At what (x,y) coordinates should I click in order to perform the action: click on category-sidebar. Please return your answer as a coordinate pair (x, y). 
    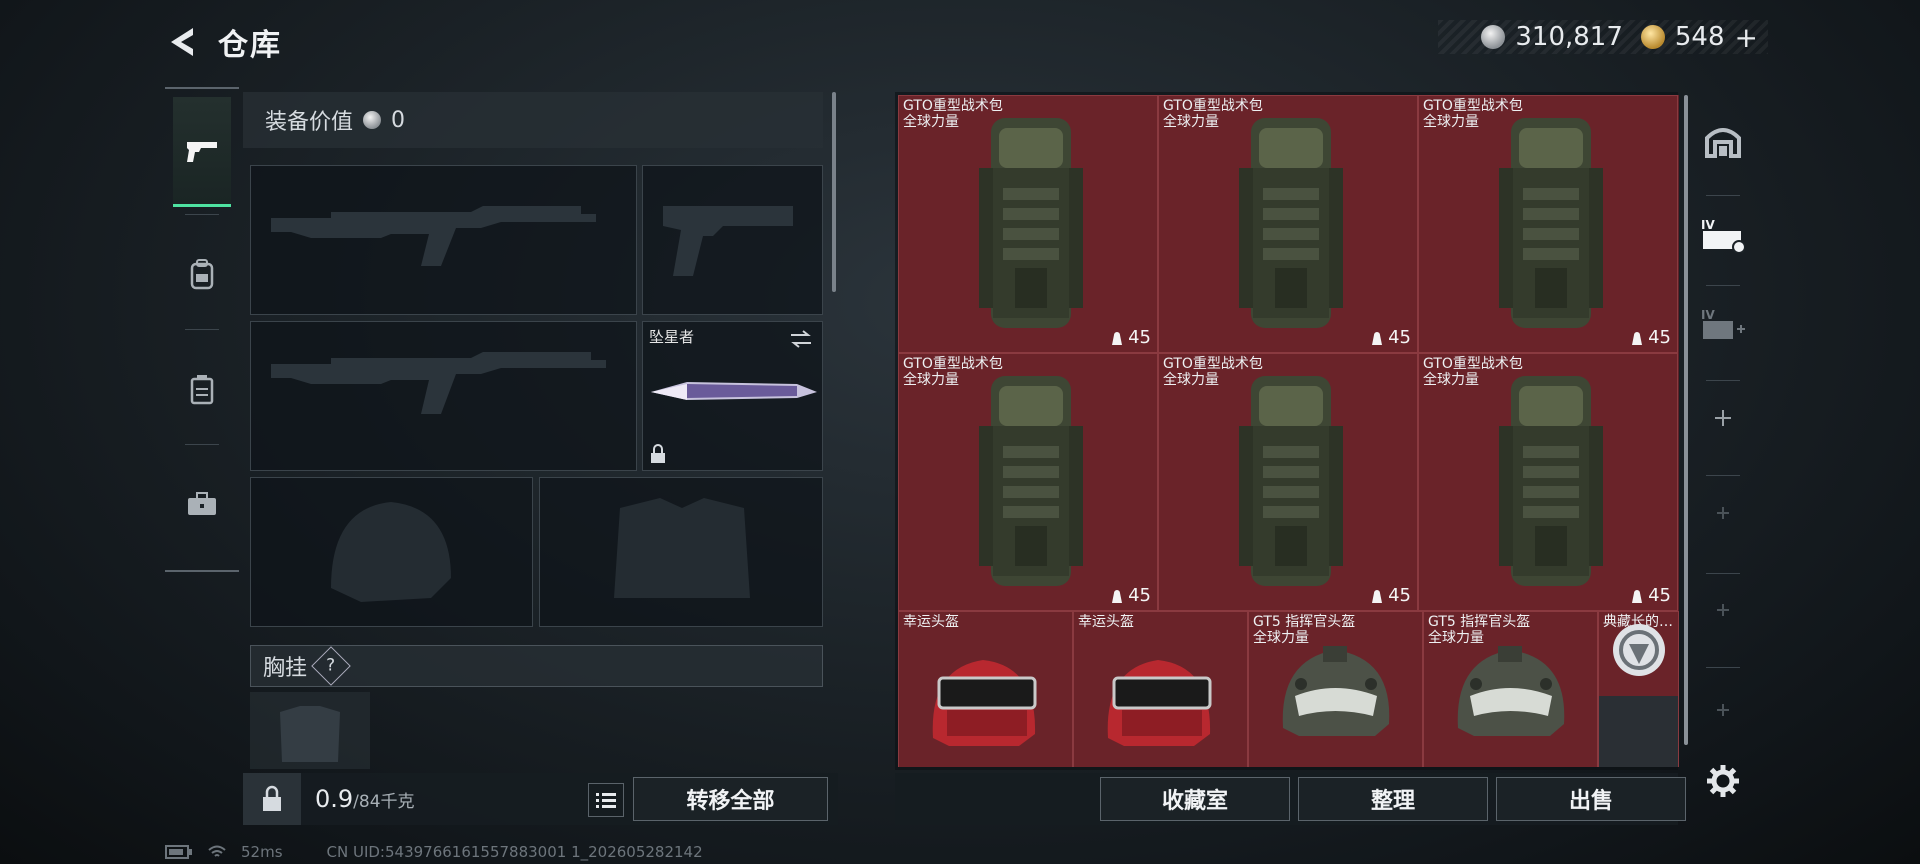
    Looking at the image, I should click on (202, 329).